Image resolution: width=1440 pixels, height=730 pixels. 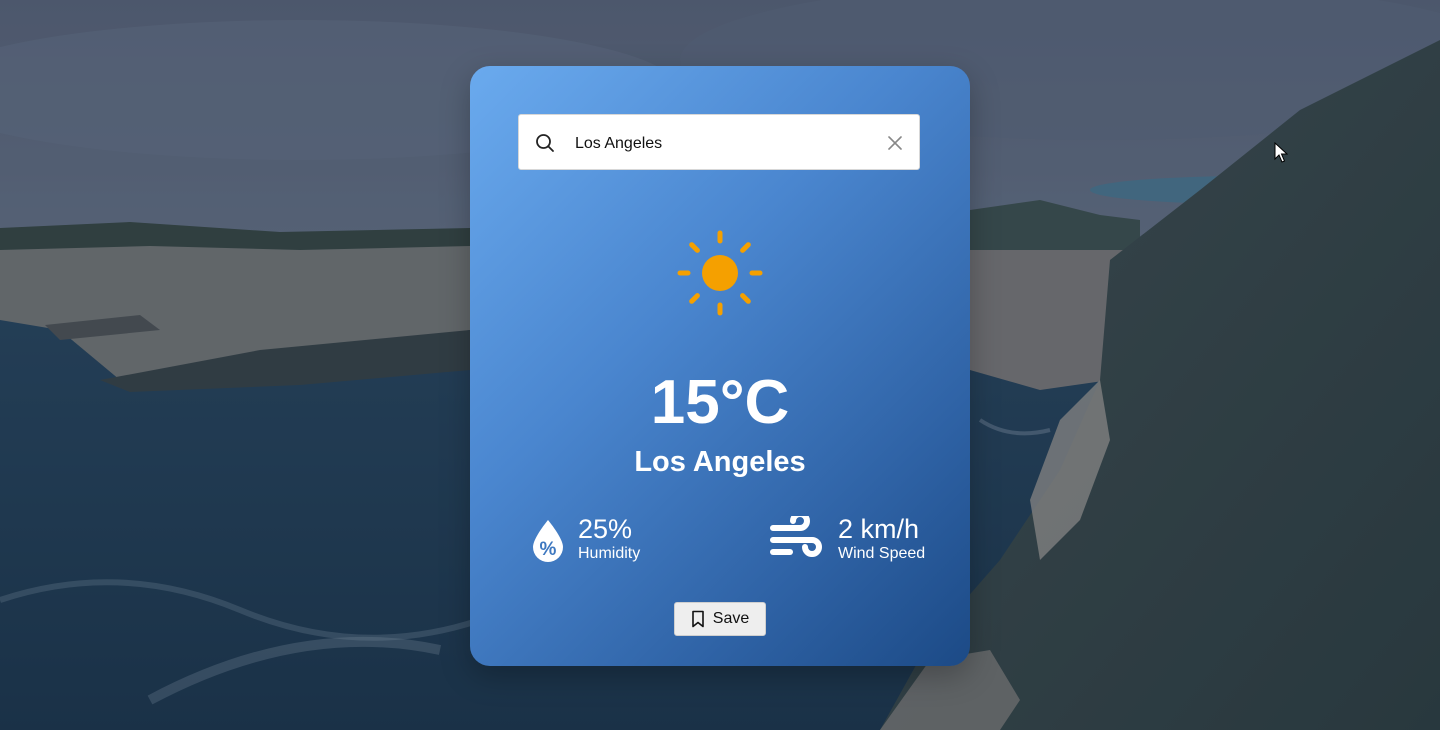 I want to click on humidity-stat: 25% Humidity, so click(x=609, y=539).